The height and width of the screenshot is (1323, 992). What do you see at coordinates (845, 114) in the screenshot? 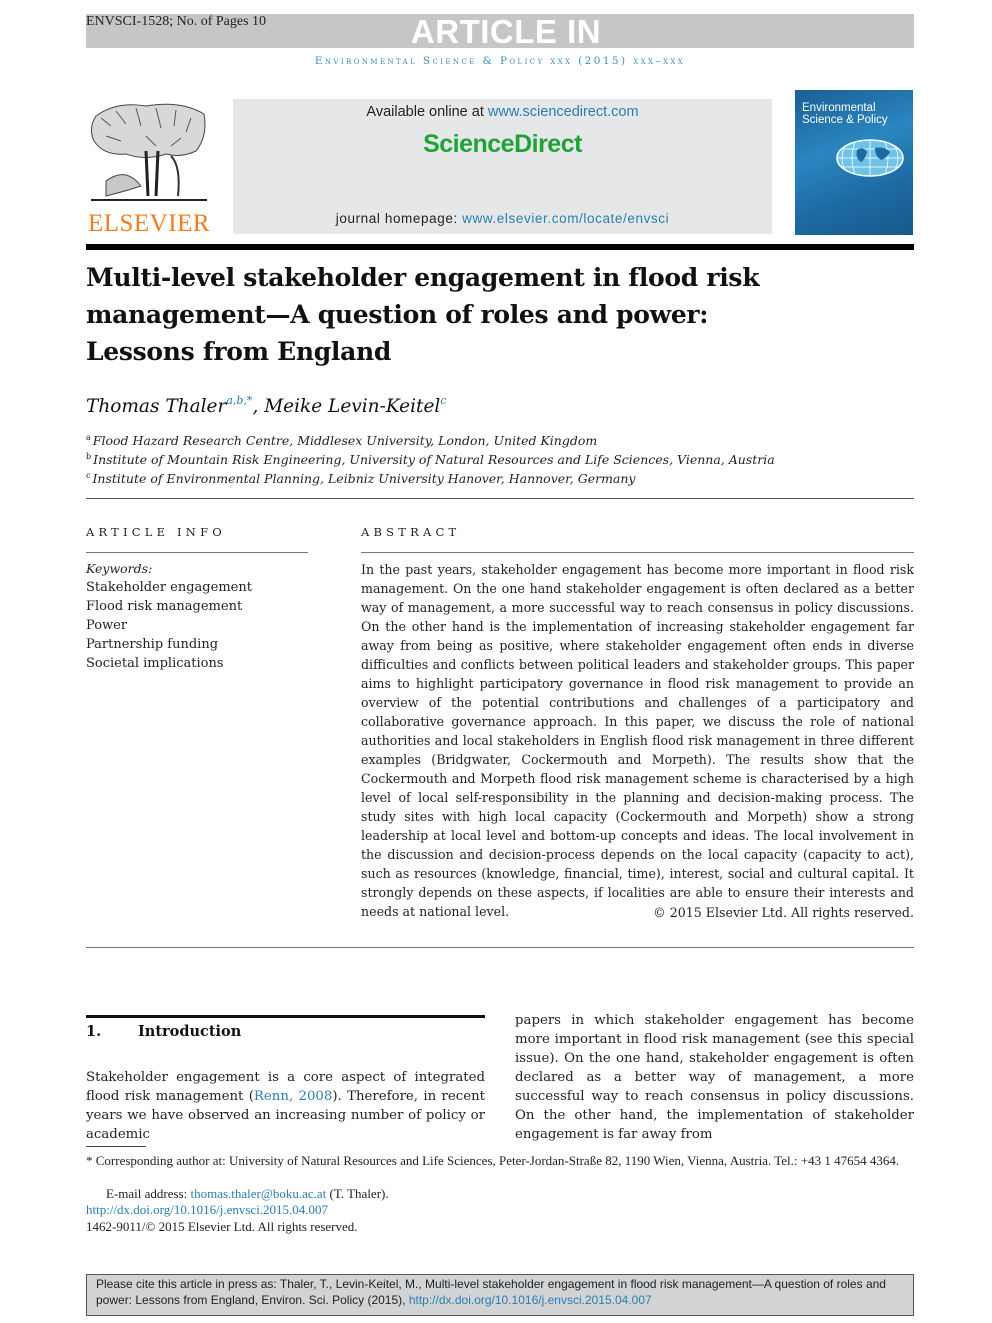
I see `cover-title: Environmental Science & Policy` at bounding box center [845, 114].